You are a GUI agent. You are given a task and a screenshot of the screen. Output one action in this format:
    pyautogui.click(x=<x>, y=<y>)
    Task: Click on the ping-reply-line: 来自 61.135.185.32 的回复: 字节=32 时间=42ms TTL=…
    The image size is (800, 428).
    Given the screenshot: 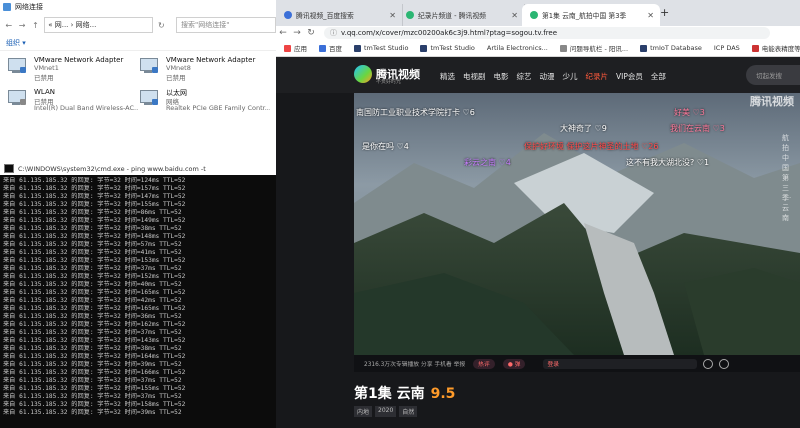 What is the action you would take?
    pyautogui.click(x=92, y=300)
    